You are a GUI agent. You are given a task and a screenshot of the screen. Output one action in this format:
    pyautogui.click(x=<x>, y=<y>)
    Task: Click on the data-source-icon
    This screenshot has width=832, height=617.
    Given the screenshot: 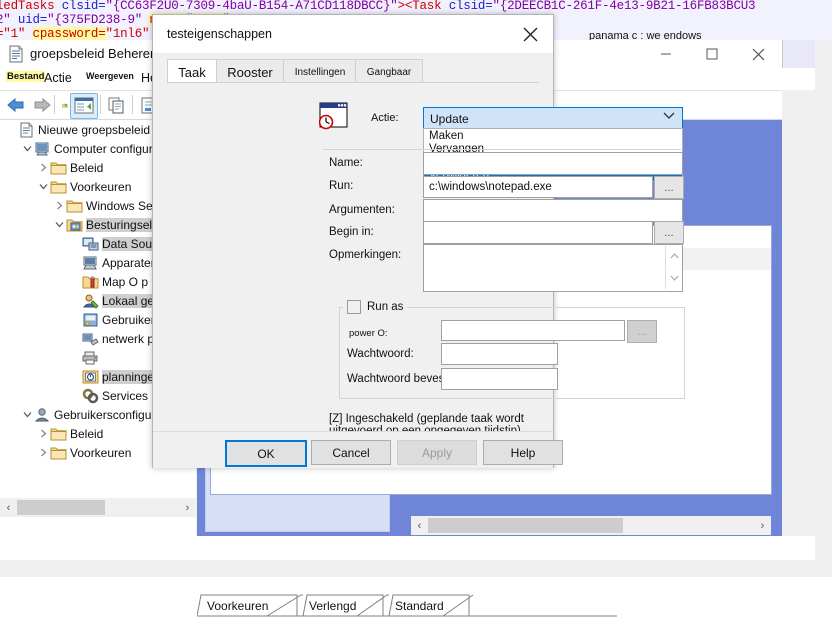 What is the action you would take?
    pyautogui.click(x=90, y=244)
    